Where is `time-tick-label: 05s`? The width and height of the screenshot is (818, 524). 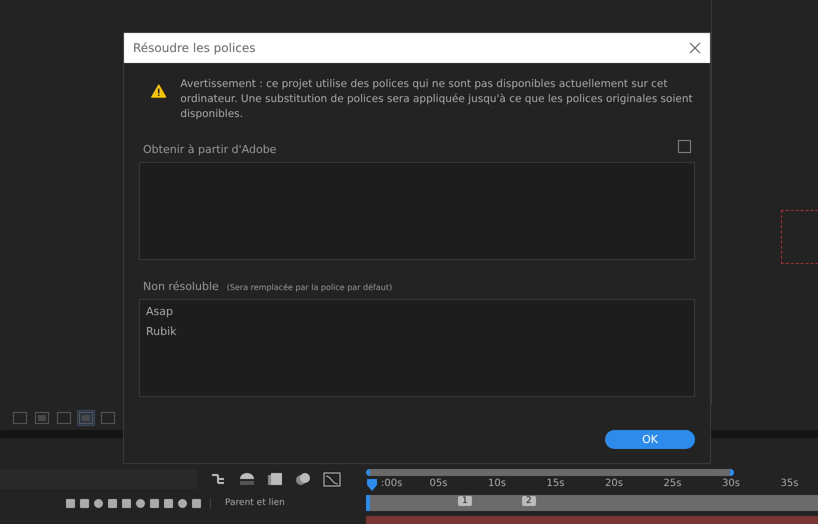 time-tick-label: 05s is located at coordinates (439, 483).